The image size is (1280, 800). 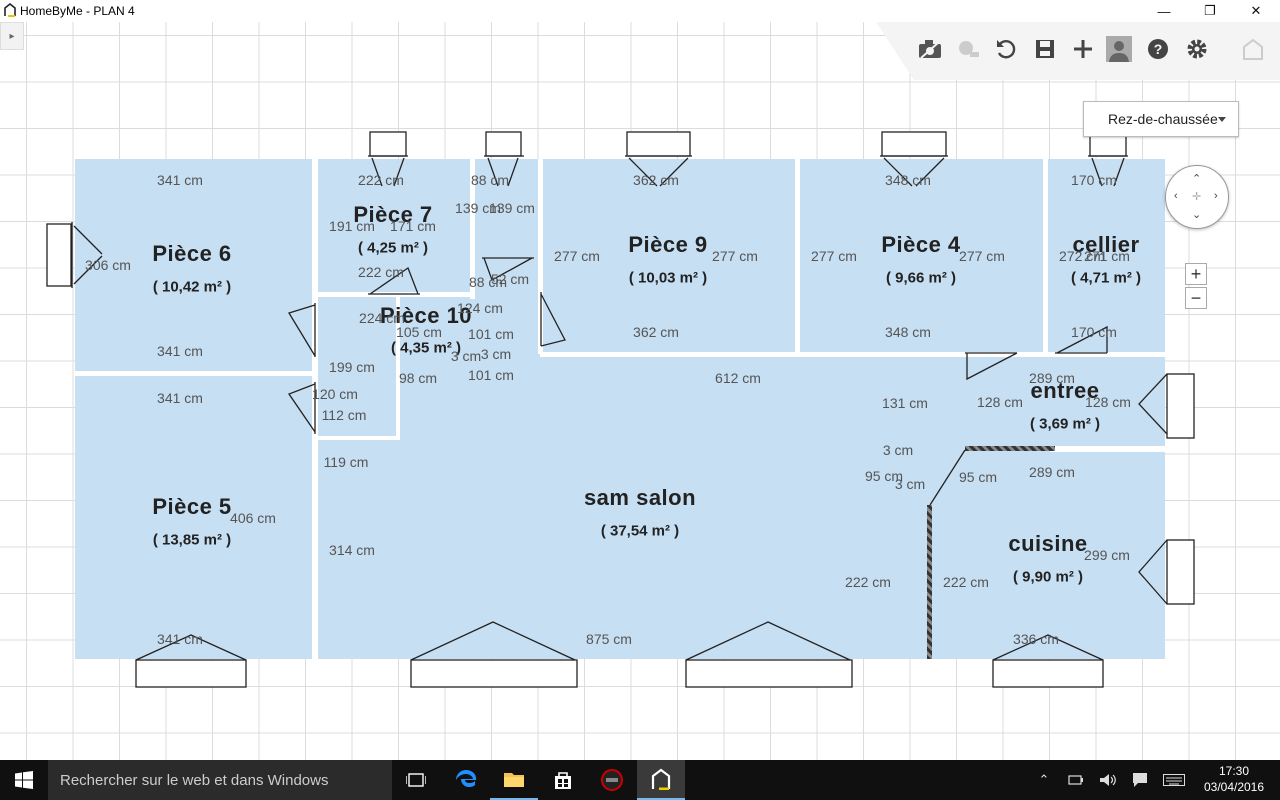 What do you see at coordinates (1047, 544) in the screenshot?
I see `room-name: cuisine` at bounding box center [1047, 544].